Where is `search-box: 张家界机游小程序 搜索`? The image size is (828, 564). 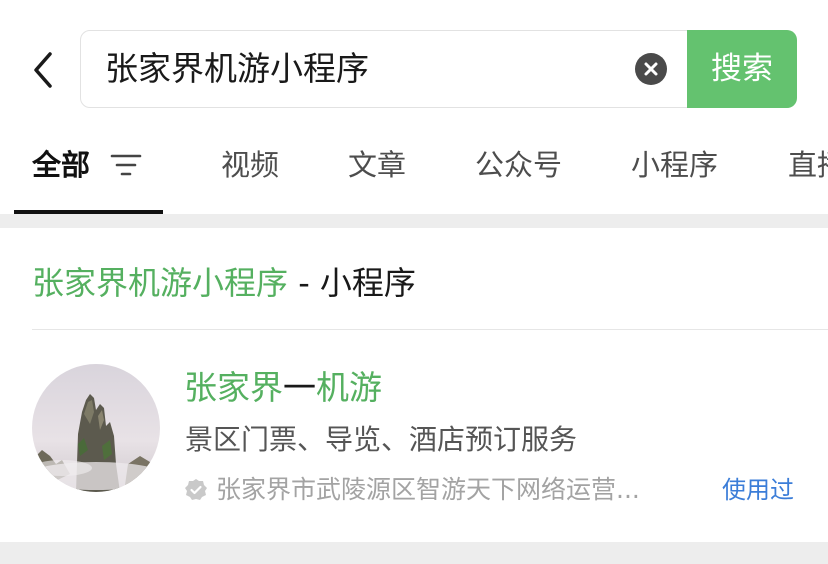
search-box: 张家界机游小程序 搜索 is located at coordinates (438, 69).